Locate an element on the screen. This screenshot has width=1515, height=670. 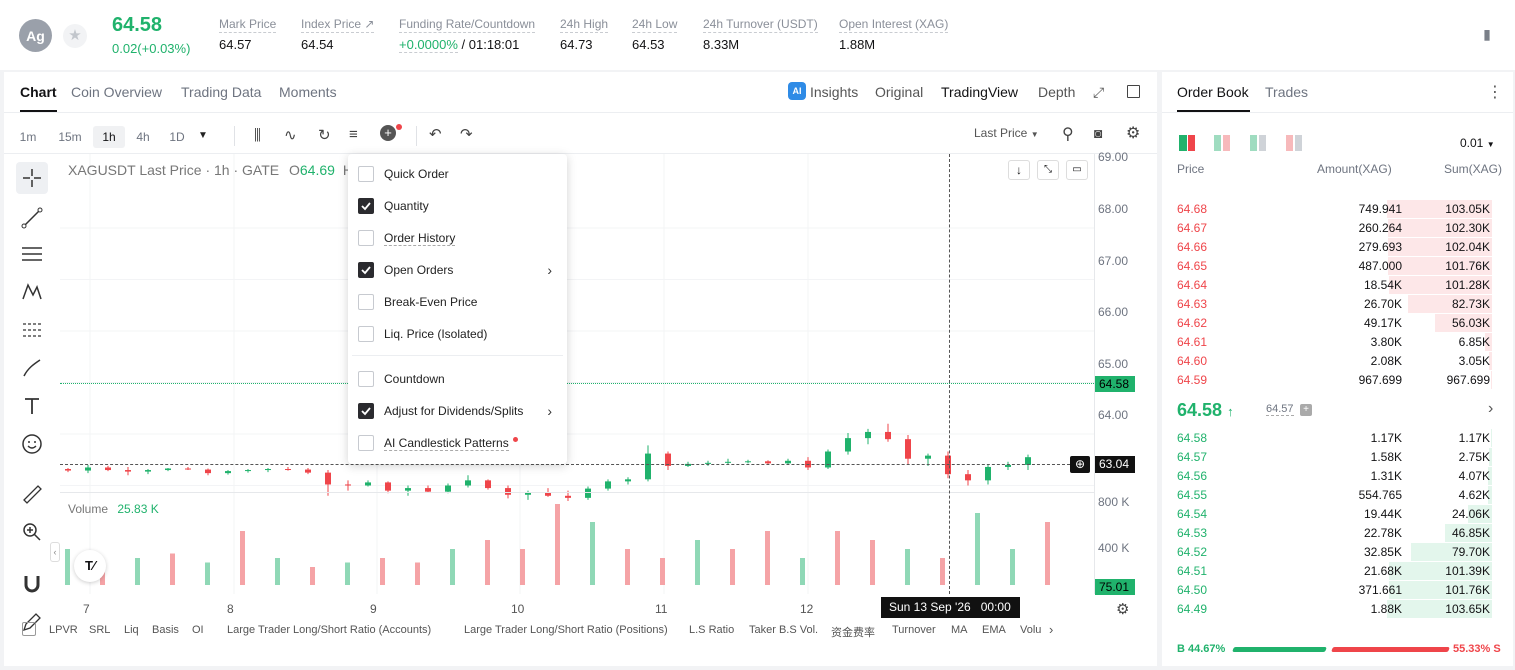
replay-icon: ↻ is located at coordinates (324, 135).